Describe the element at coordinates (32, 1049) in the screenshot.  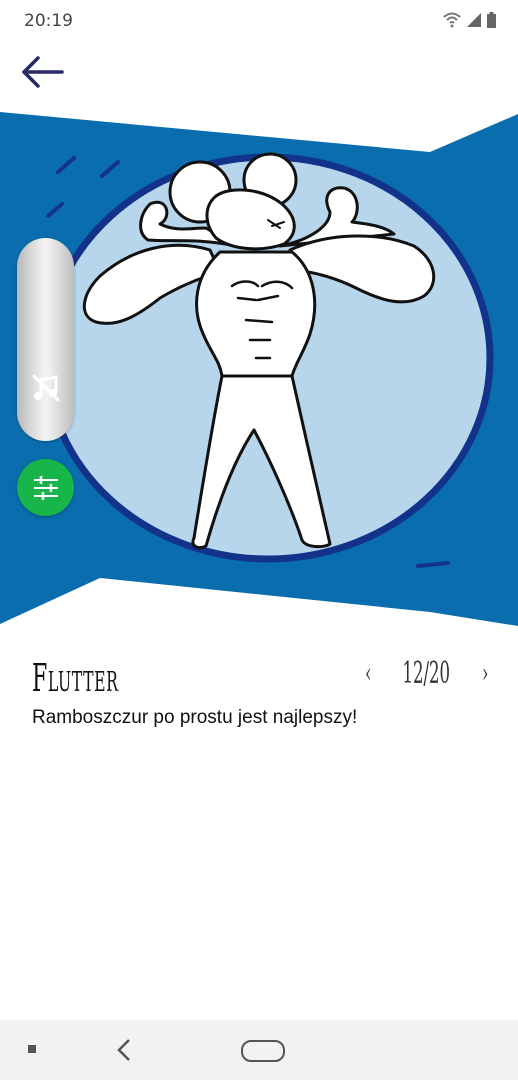
I see `nav-recent-button` at that location.